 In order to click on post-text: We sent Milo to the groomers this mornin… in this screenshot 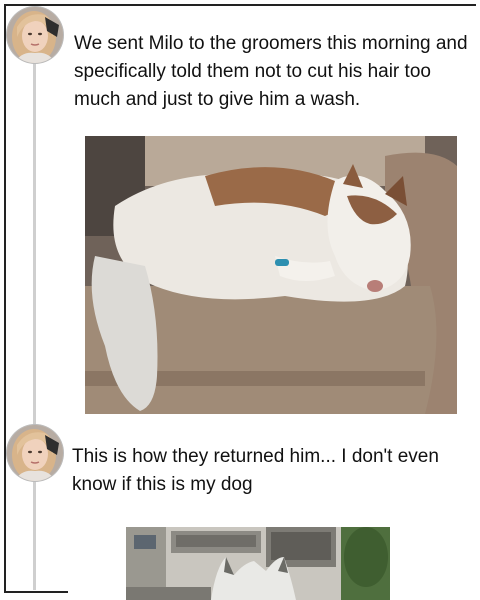, I will do `click(271, 71)`.